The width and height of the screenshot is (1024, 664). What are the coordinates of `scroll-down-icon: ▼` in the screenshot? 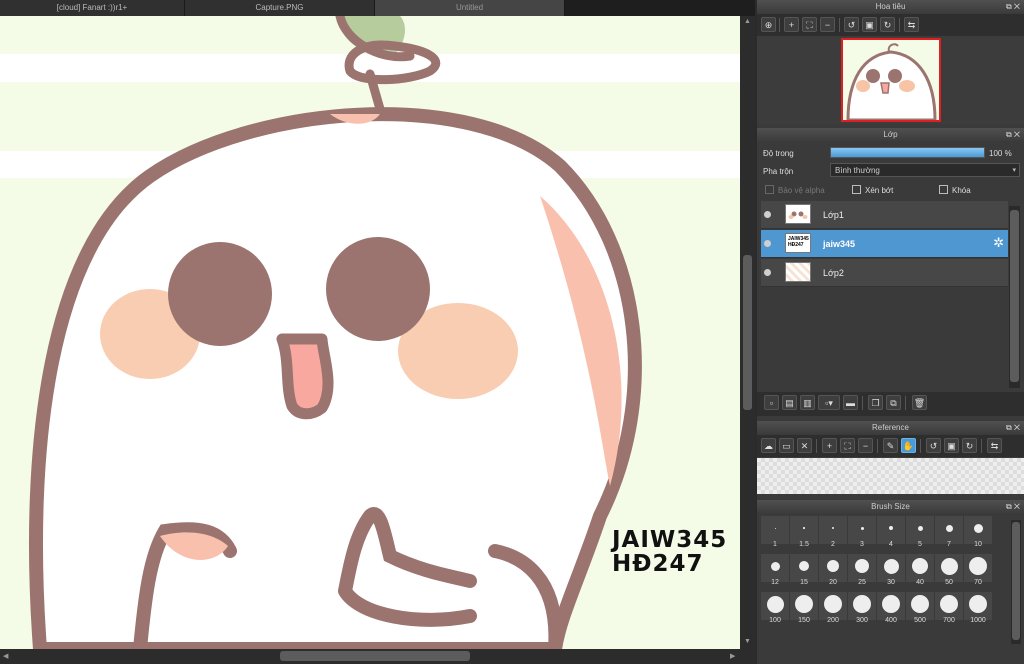 It's located at (747, 641).